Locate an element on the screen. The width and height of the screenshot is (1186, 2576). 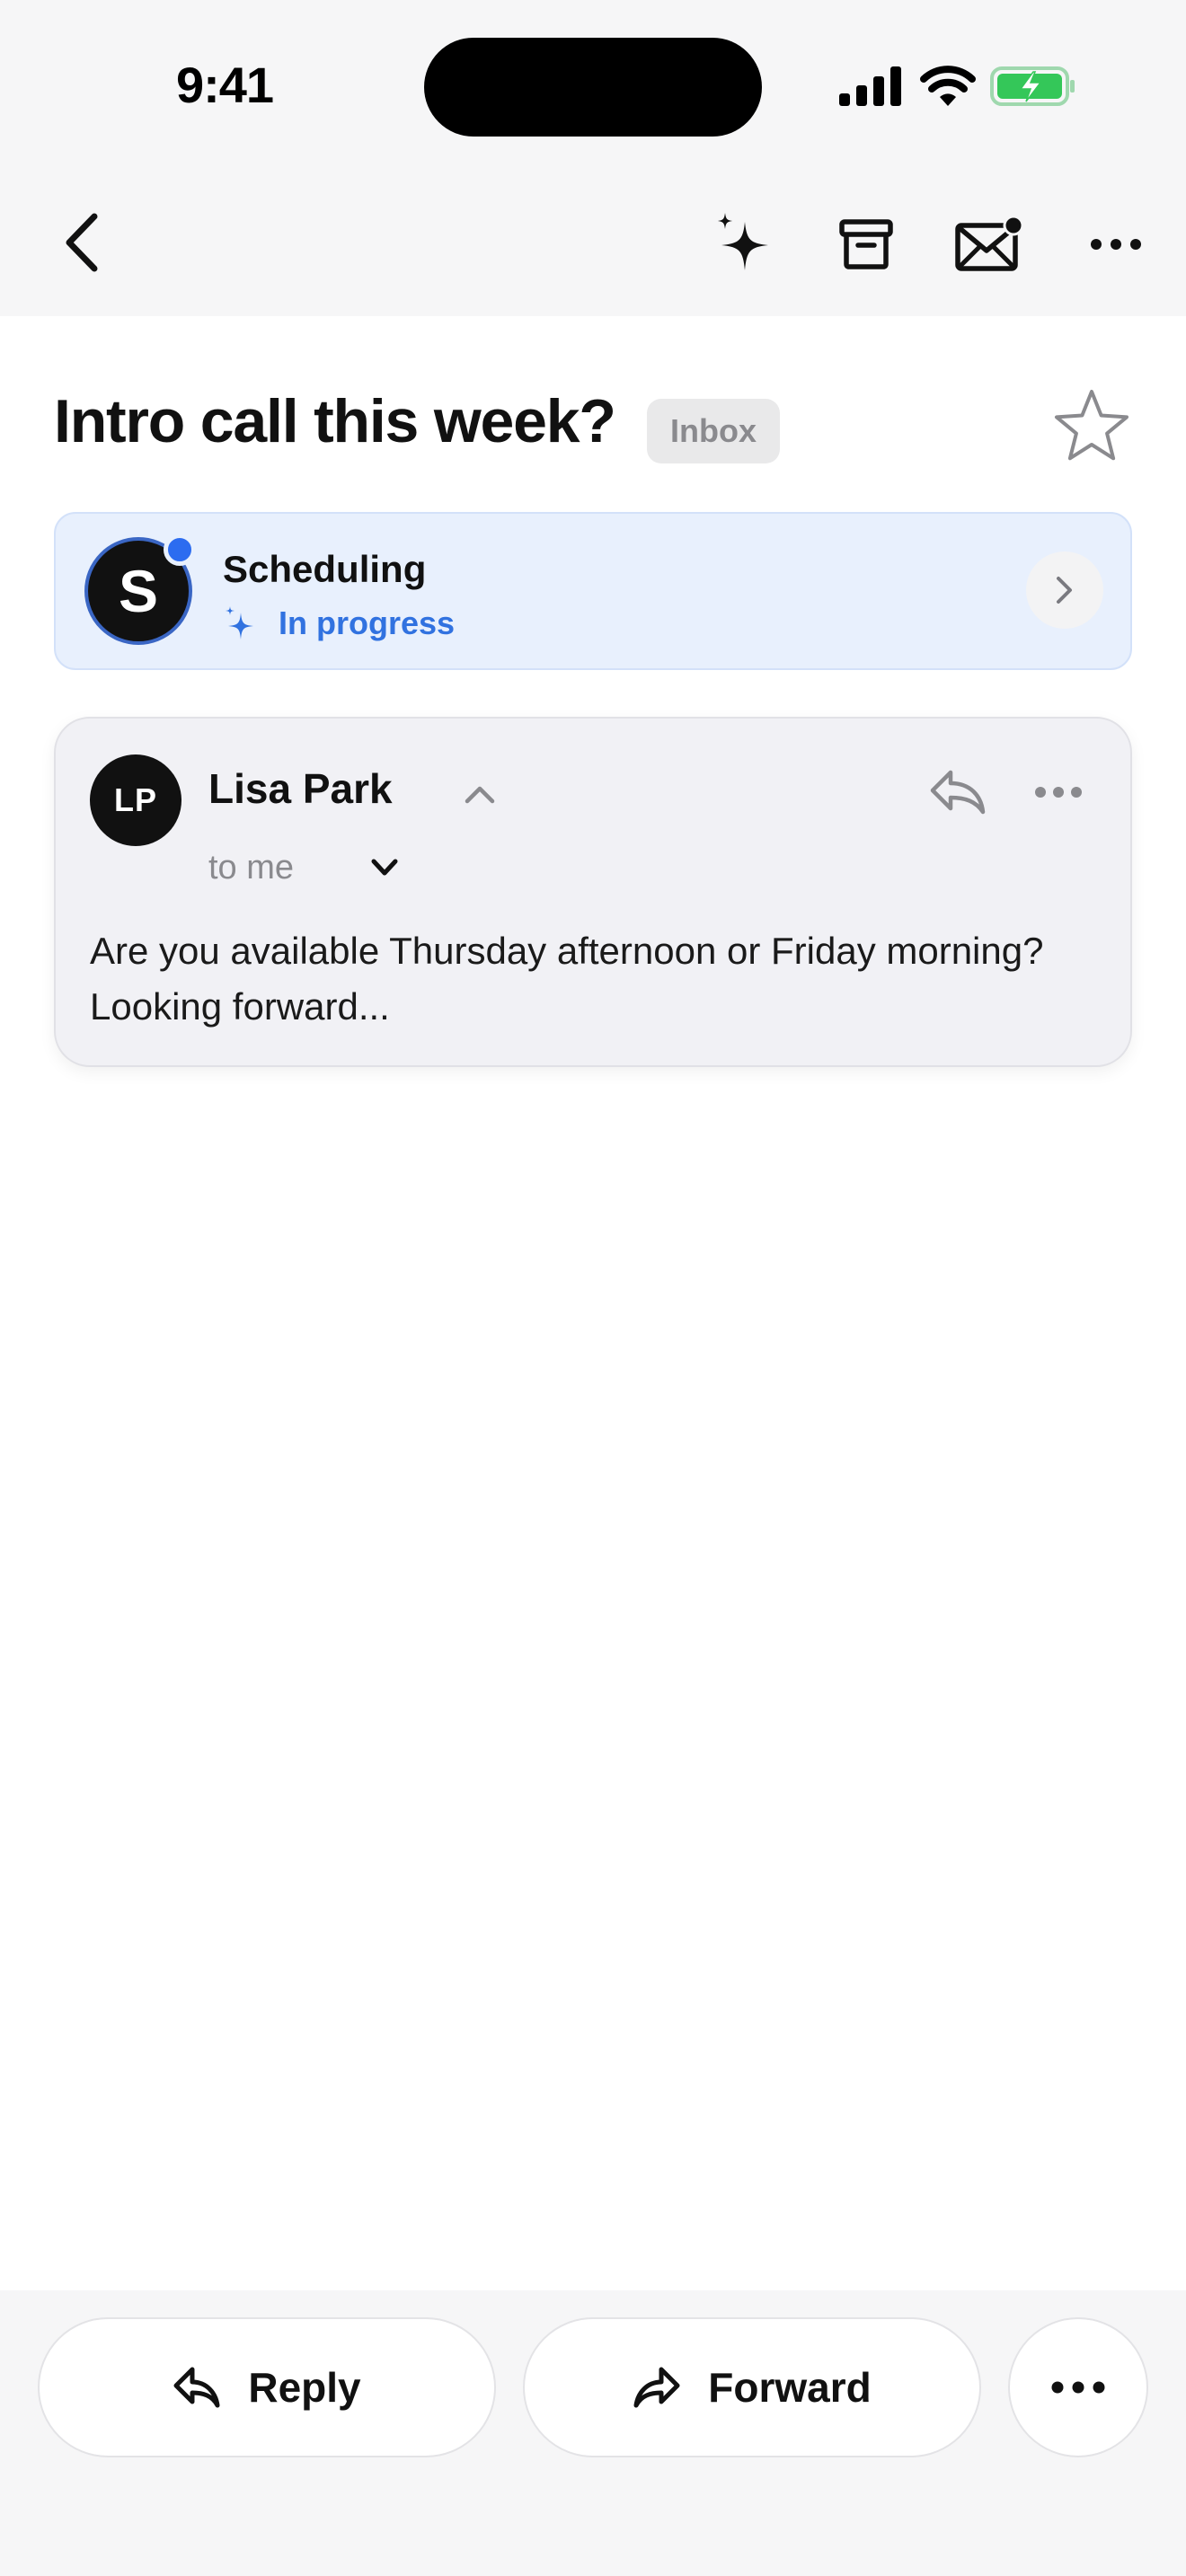
forward-icon is located at coordinates (656, 2387).